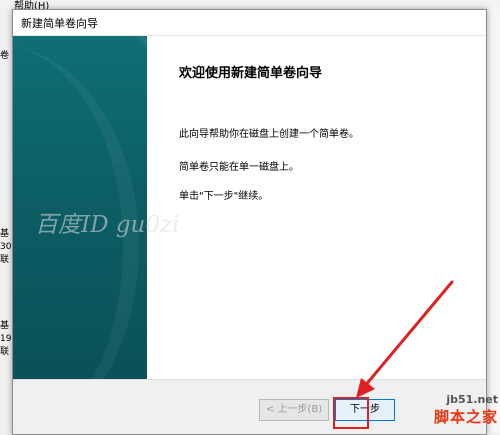 This screenshot has height=435, width=500. Describe the element at coordinates (465, 417) in the screenshot. I see `site-name: 脚本之家` at that location.